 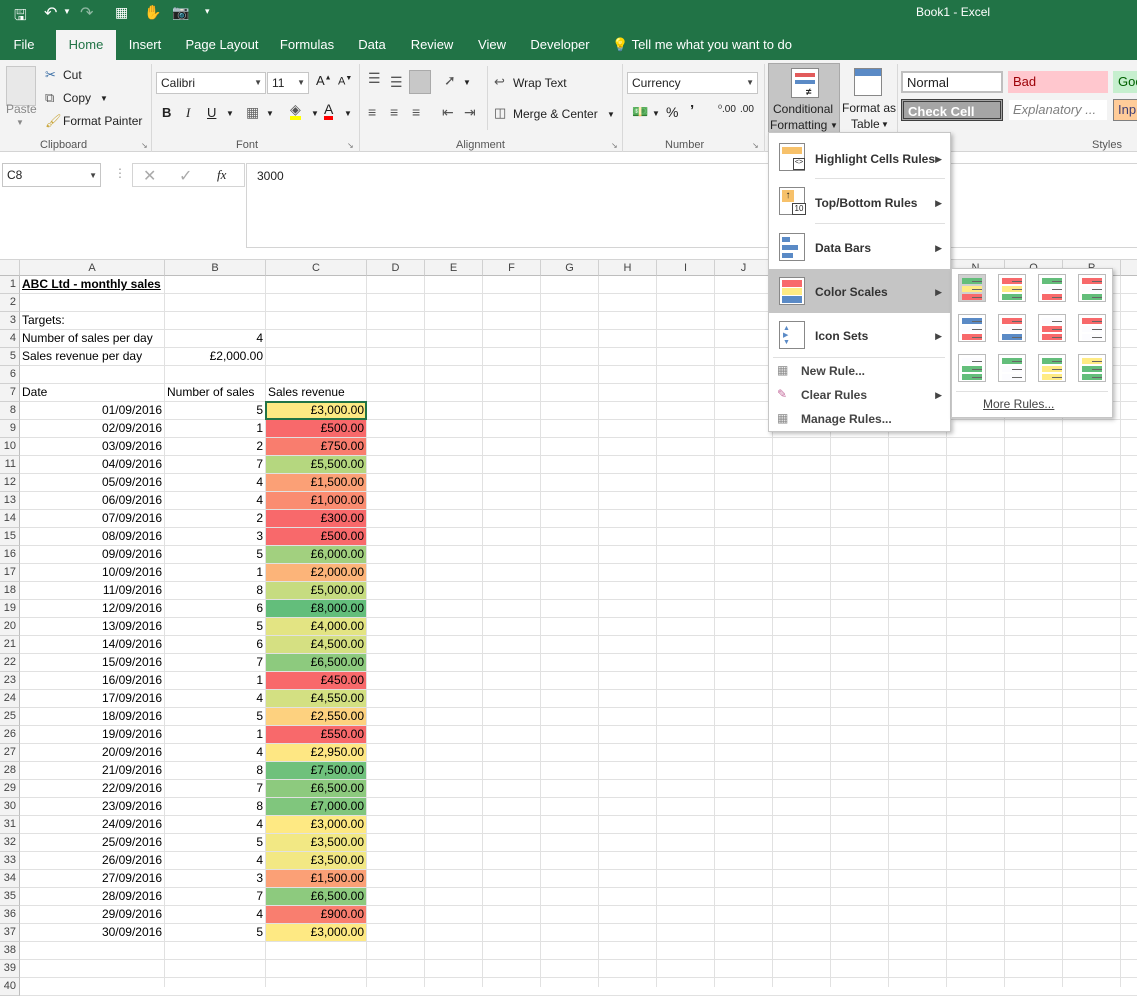 What do you see at coordinates (10, 555) in the screenshot?
I see `row-header-16: 16` at bounding box center [10, 555].